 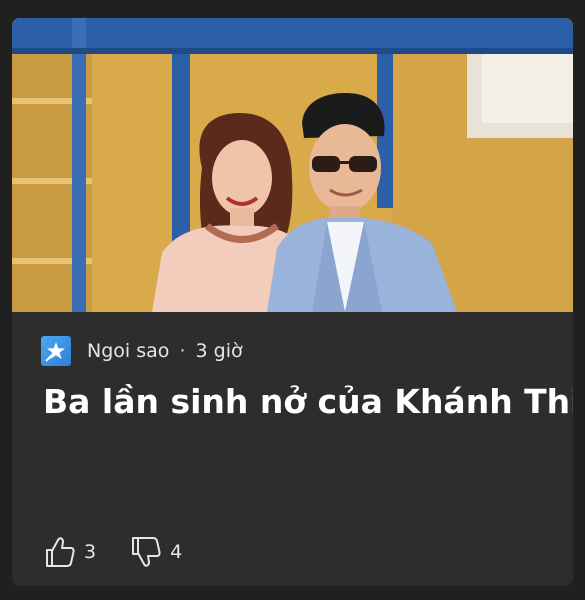 What do you see at coordinates (308, 402) in the screenshot?
I see `article-title: Ba lần sinh nở của Khánh Thi` at bounding box center [308, 402].